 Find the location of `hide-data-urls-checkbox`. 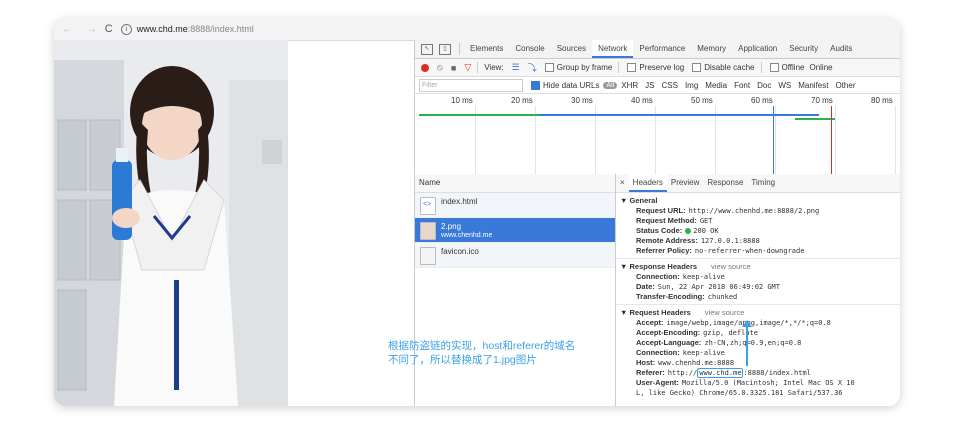

hide-data-urls-checkbox is located at coordinates (535, 85).